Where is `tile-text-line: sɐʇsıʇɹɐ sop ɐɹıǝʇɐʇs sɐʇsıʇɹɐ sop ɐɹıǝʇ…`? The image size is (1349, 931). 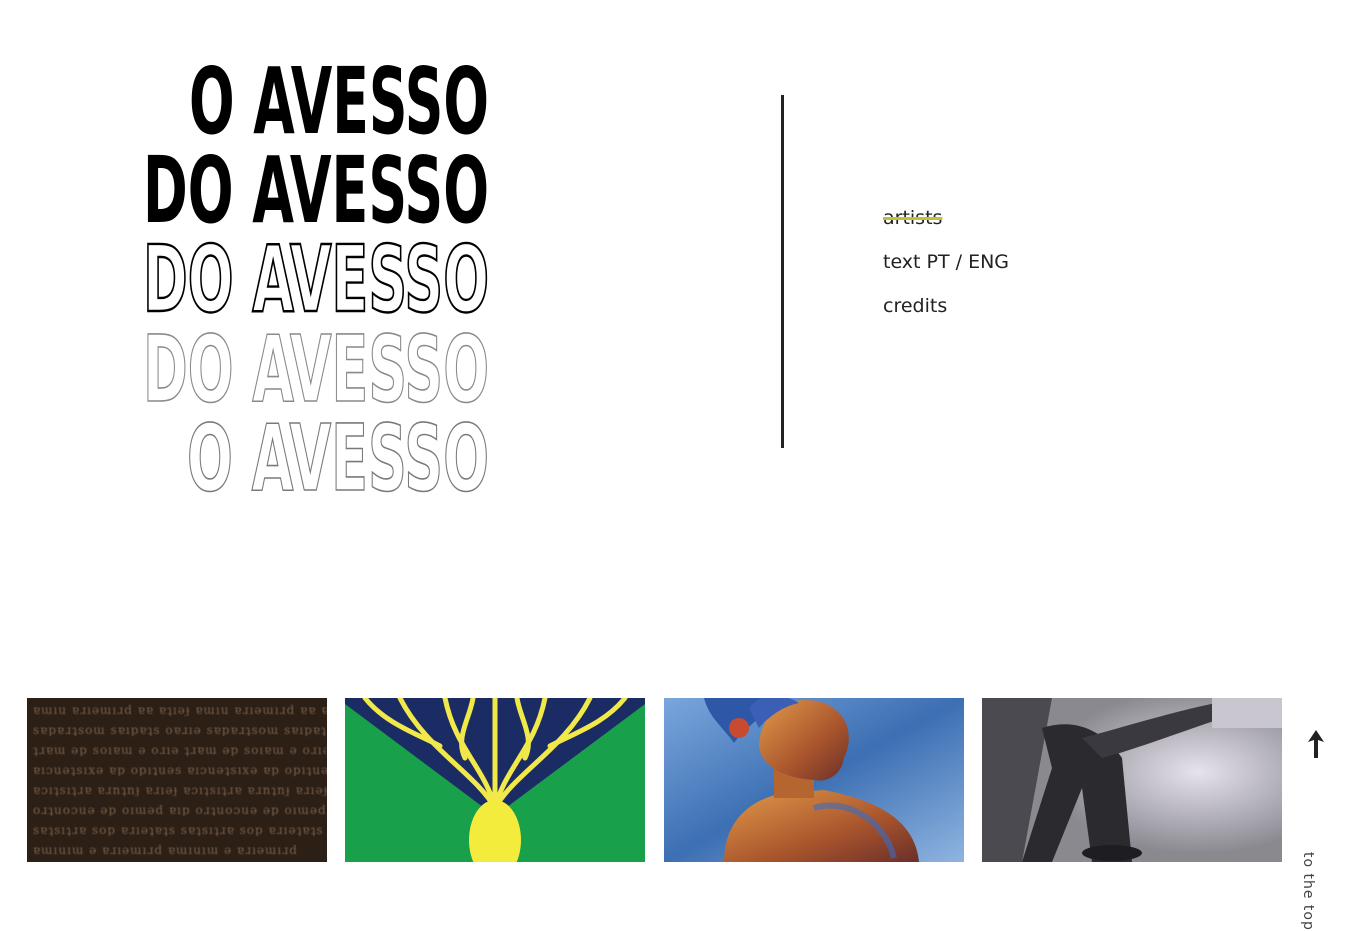
tile-text-line: sɐʇsıʇɹɐ sop ɐɹıǝʇɐʇs sɐʇsıʇɹɐ sop ɐɹıǝʇ… is located at coordinates (178, 830).